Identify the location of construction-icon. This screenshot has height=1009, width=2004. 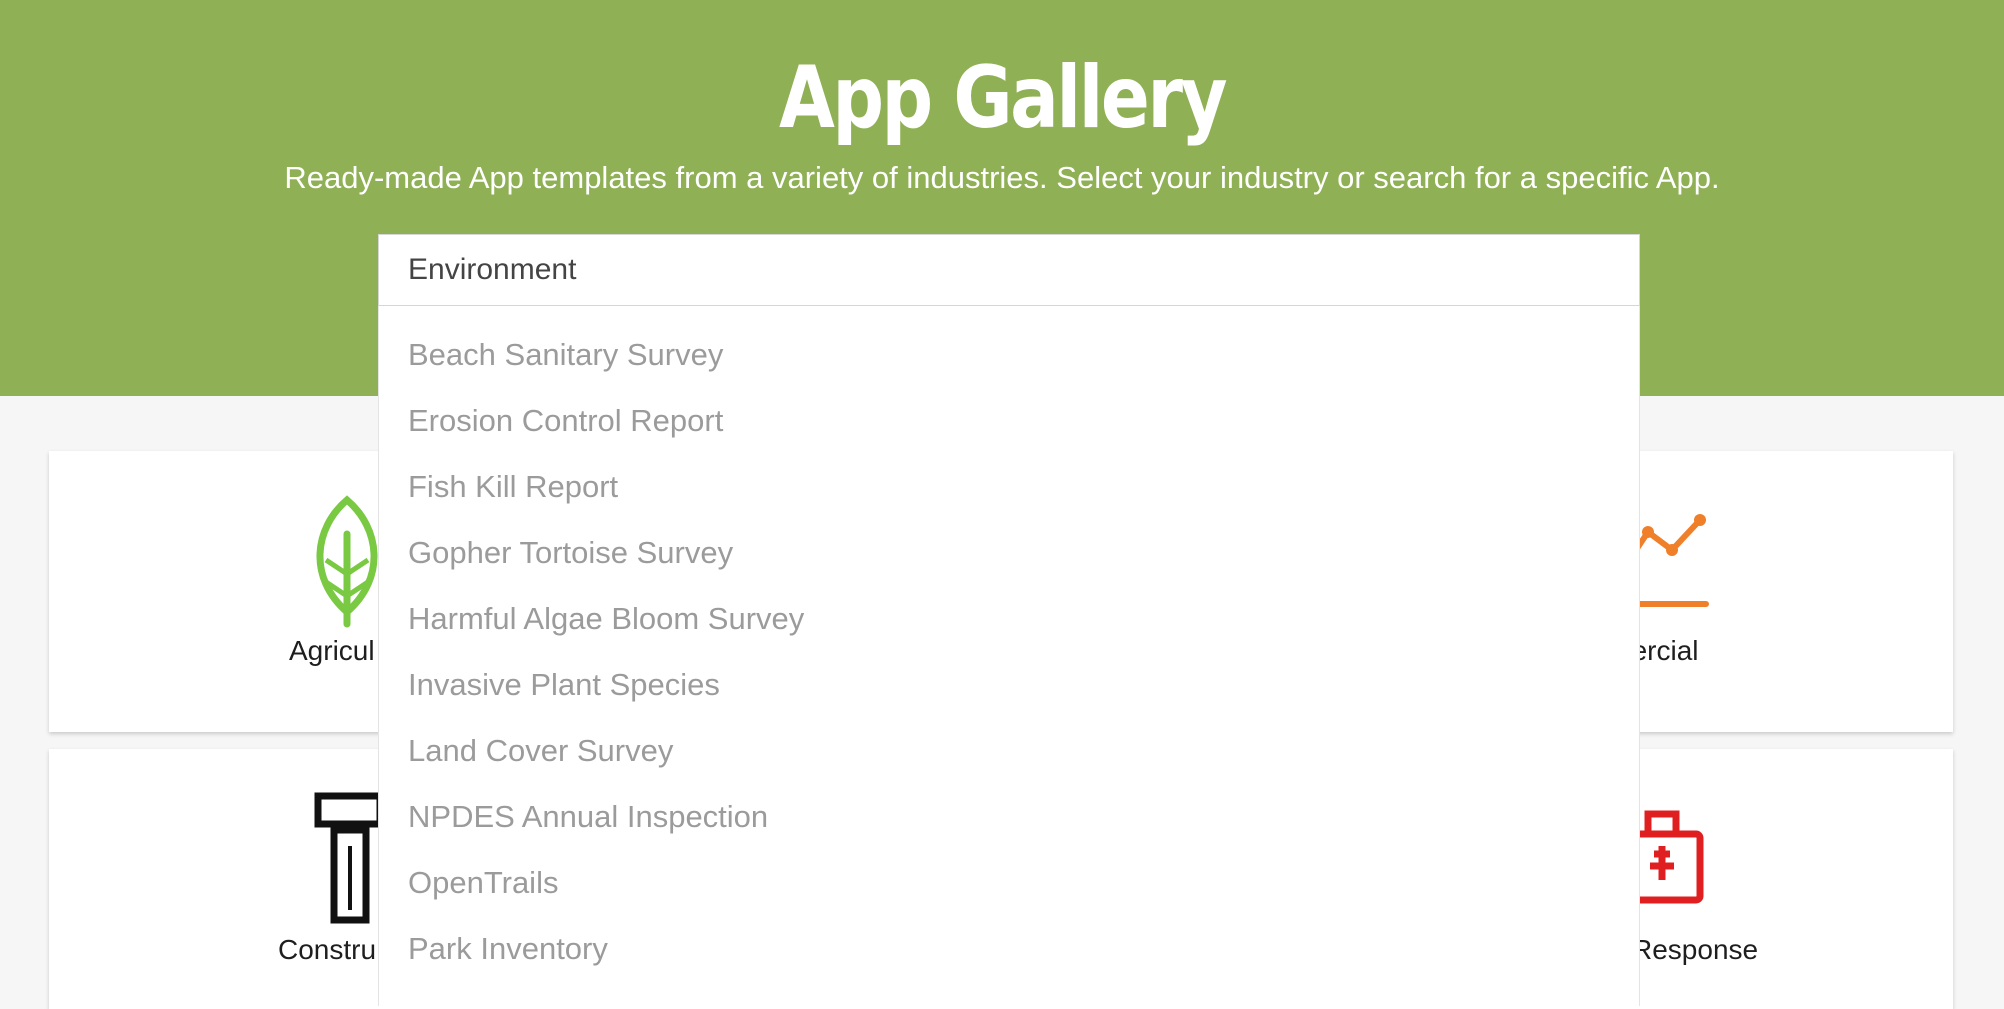
(349, 858).